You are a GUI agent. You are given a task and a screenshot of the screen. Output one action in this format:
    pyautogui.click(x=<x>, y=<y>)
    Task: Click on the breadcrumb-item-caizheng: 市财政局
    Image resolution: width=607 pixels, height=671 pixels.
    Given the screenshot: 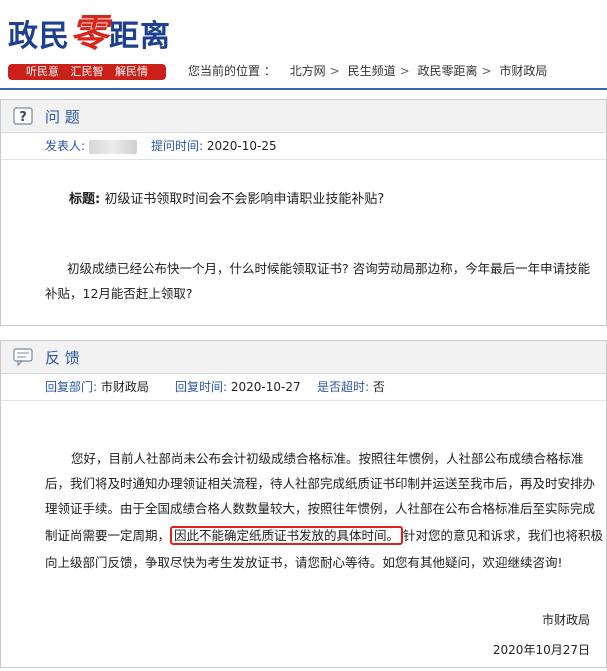 What is the action you would take?
    pyautogui.click(x=523, y=71)
    